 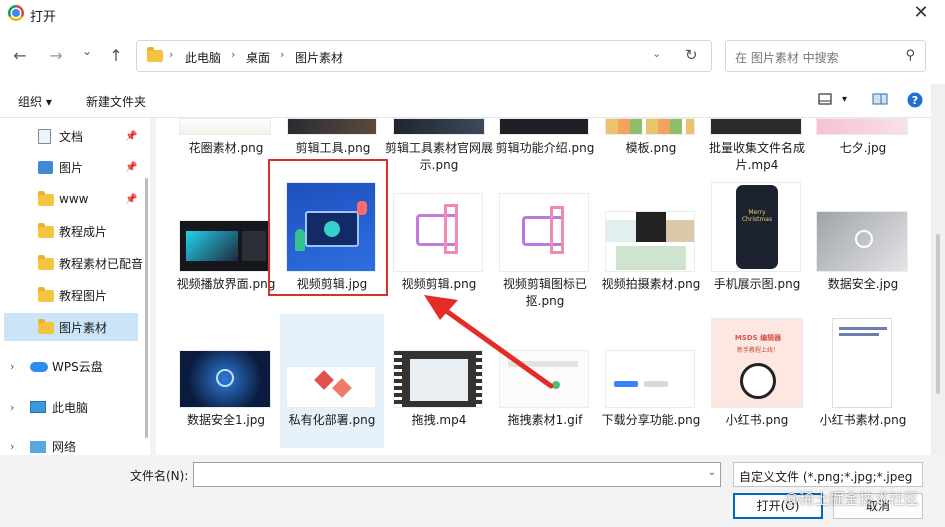 What do you see at coordinates (439, 157) in the screenshot?
I see `file-name: 剪辑工具素材官网展示.png` at bounding box center [439, 157].